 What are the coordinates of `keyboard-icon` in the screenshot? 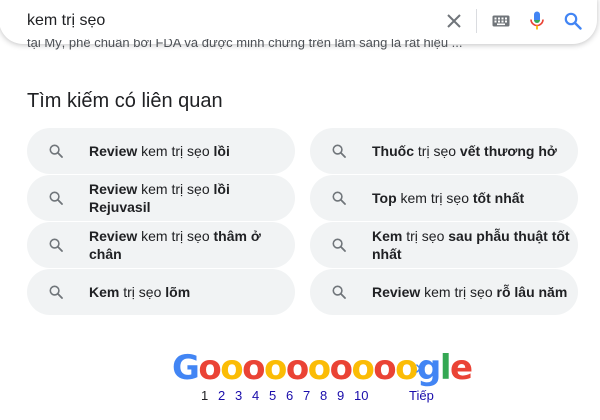 It's located at (501, 21).